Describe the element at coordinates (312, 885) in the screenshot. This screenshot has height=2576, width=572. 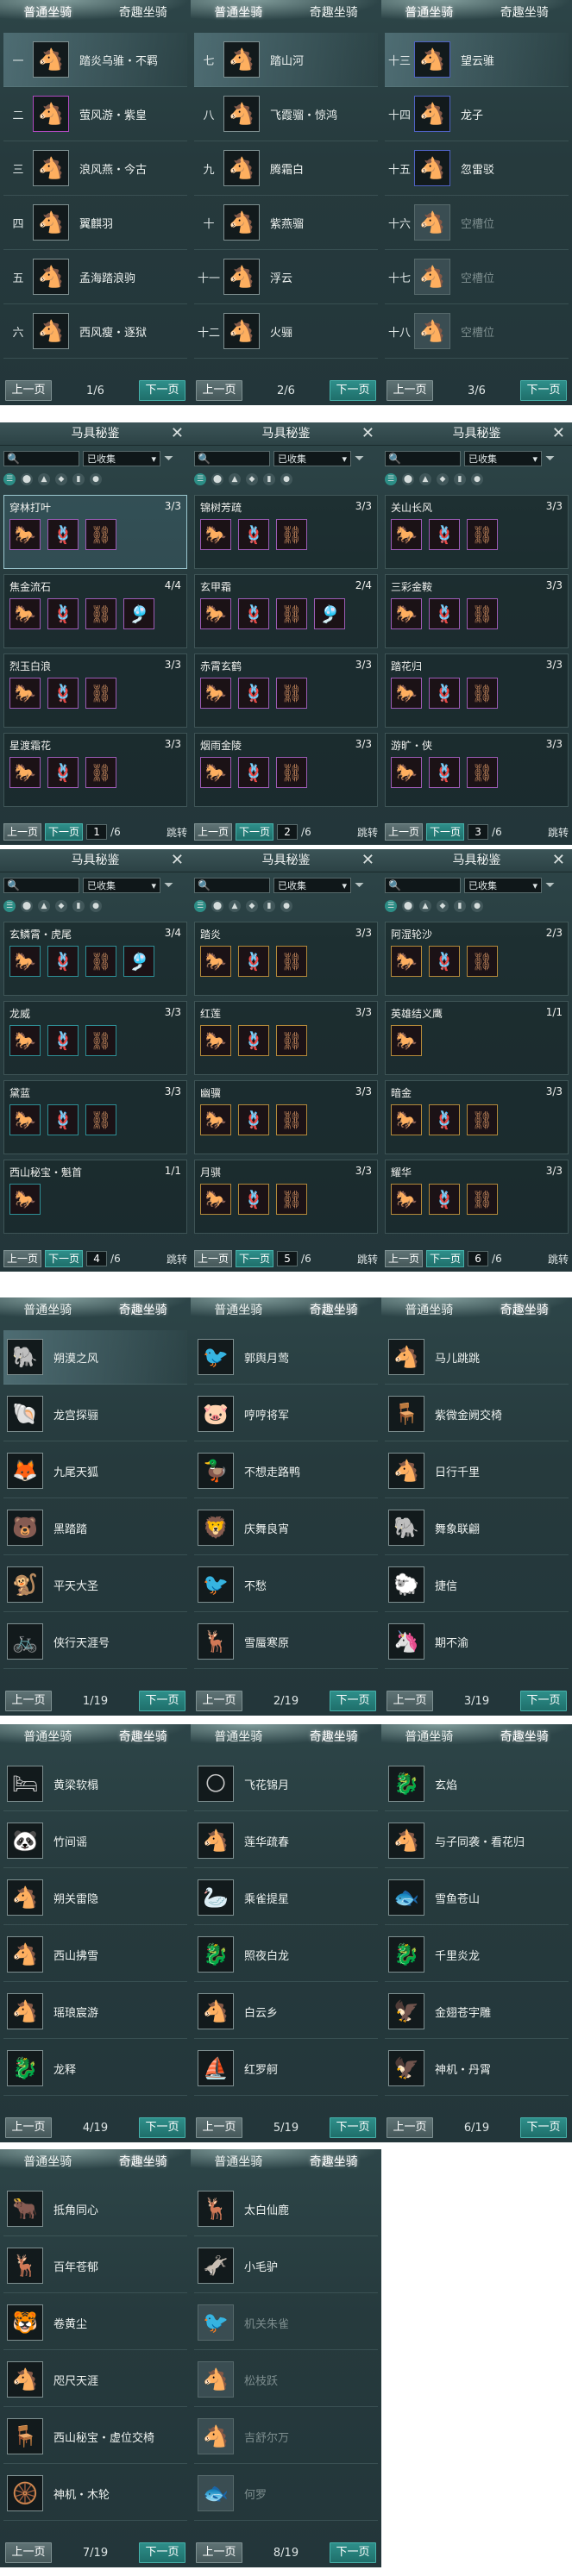
I see `collection-filter-select: 已收集 ▾` at that location.